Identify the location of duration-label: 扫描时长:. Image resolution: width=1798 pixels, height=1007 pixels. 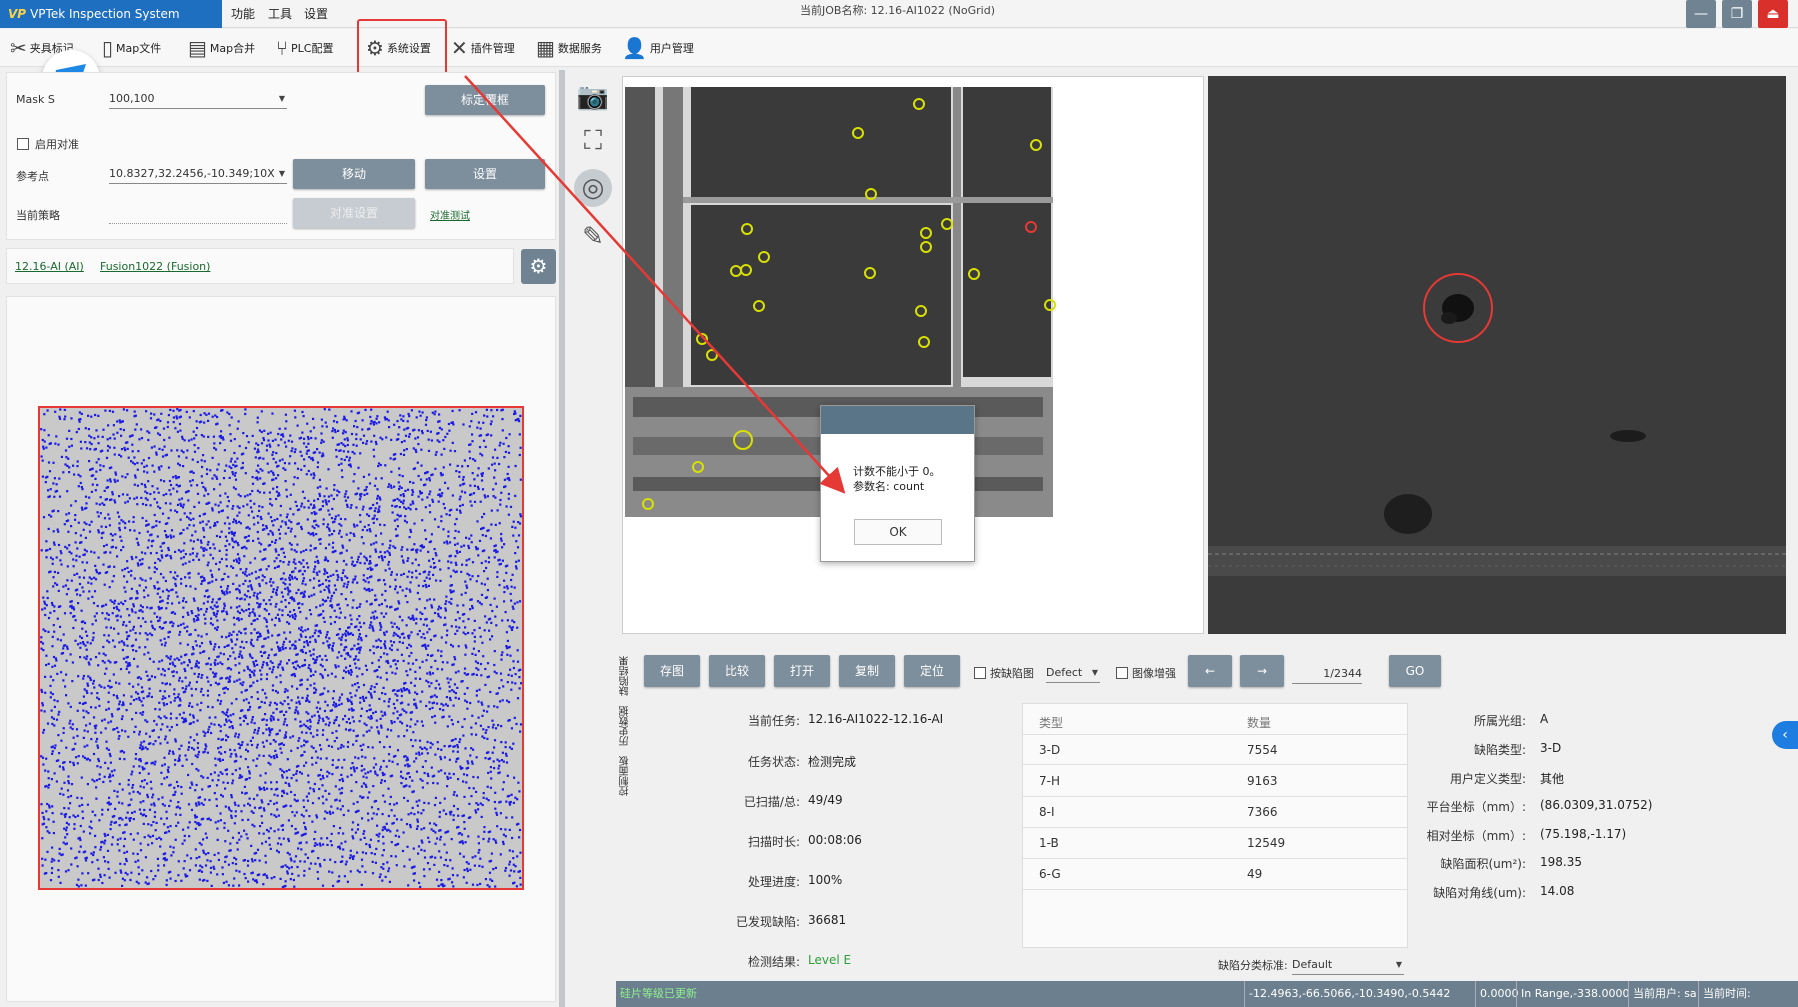
(773, 842).